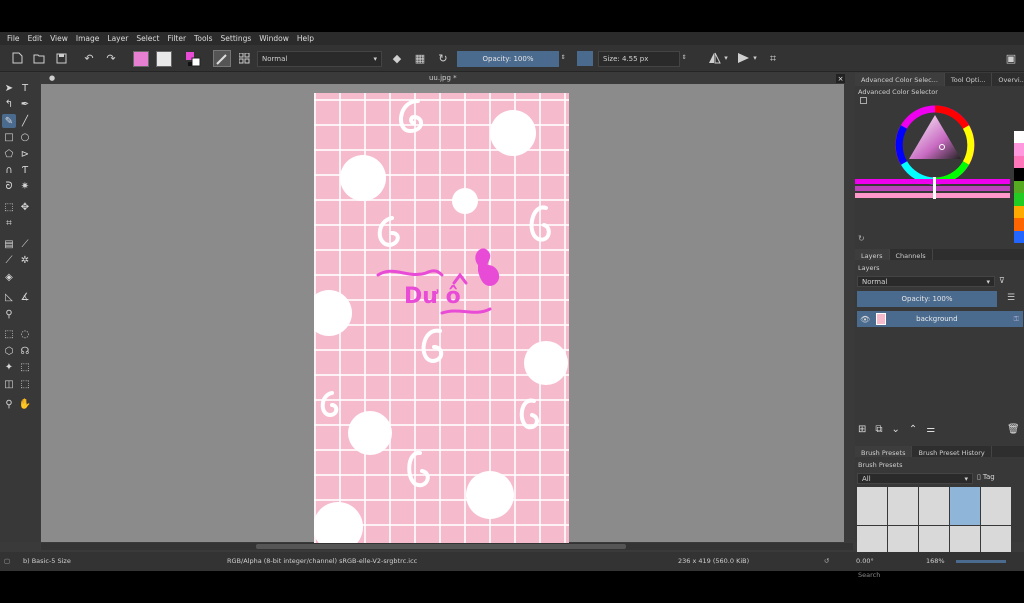  Describe the element at coordinates (9, 121) in the screenshot. I see `freehand-brush-icon: ✎` at that location.